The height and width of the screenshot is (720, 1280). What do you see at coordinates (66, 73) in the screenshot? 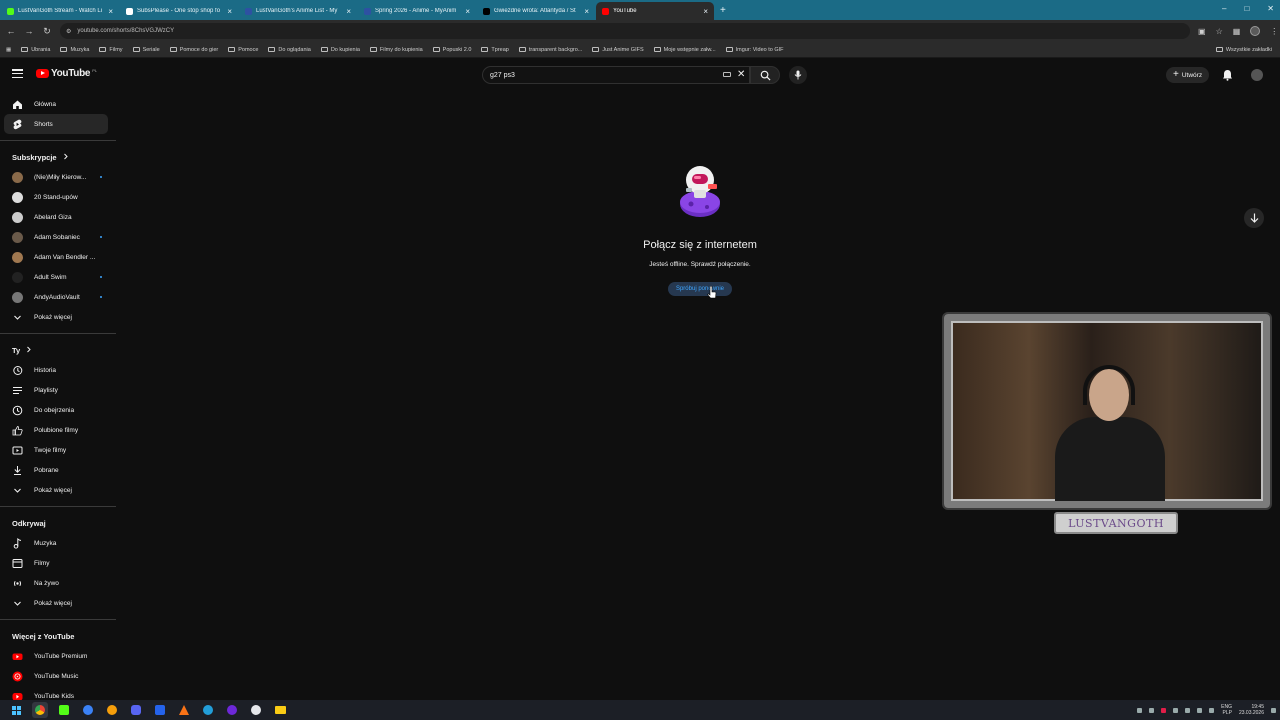
I see `youtube-logo: YouTube PL` at bounding box center [66, 73].